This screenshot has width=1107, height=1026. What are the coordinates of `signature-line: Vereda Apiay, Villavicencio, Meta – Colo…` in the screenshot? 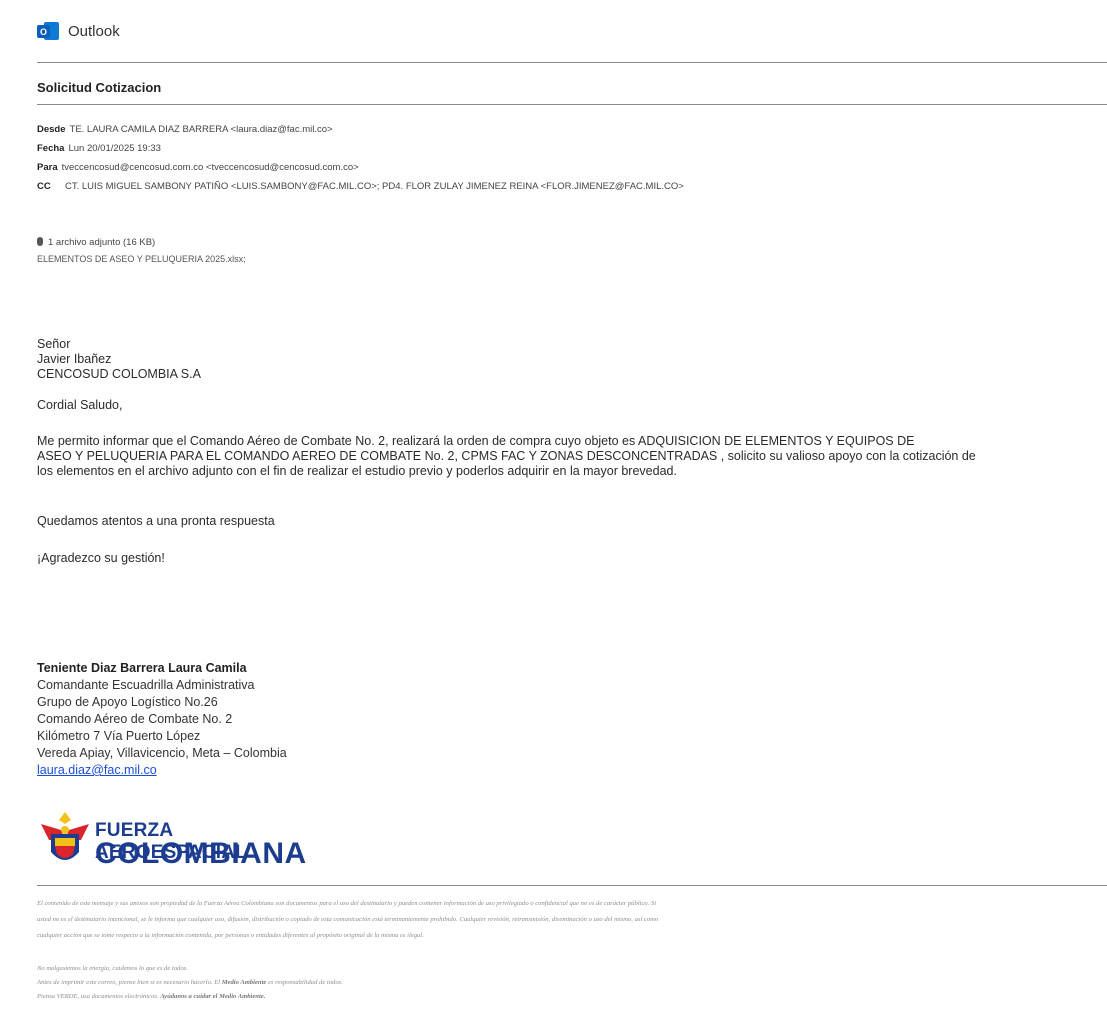 It's located at (162, 753).